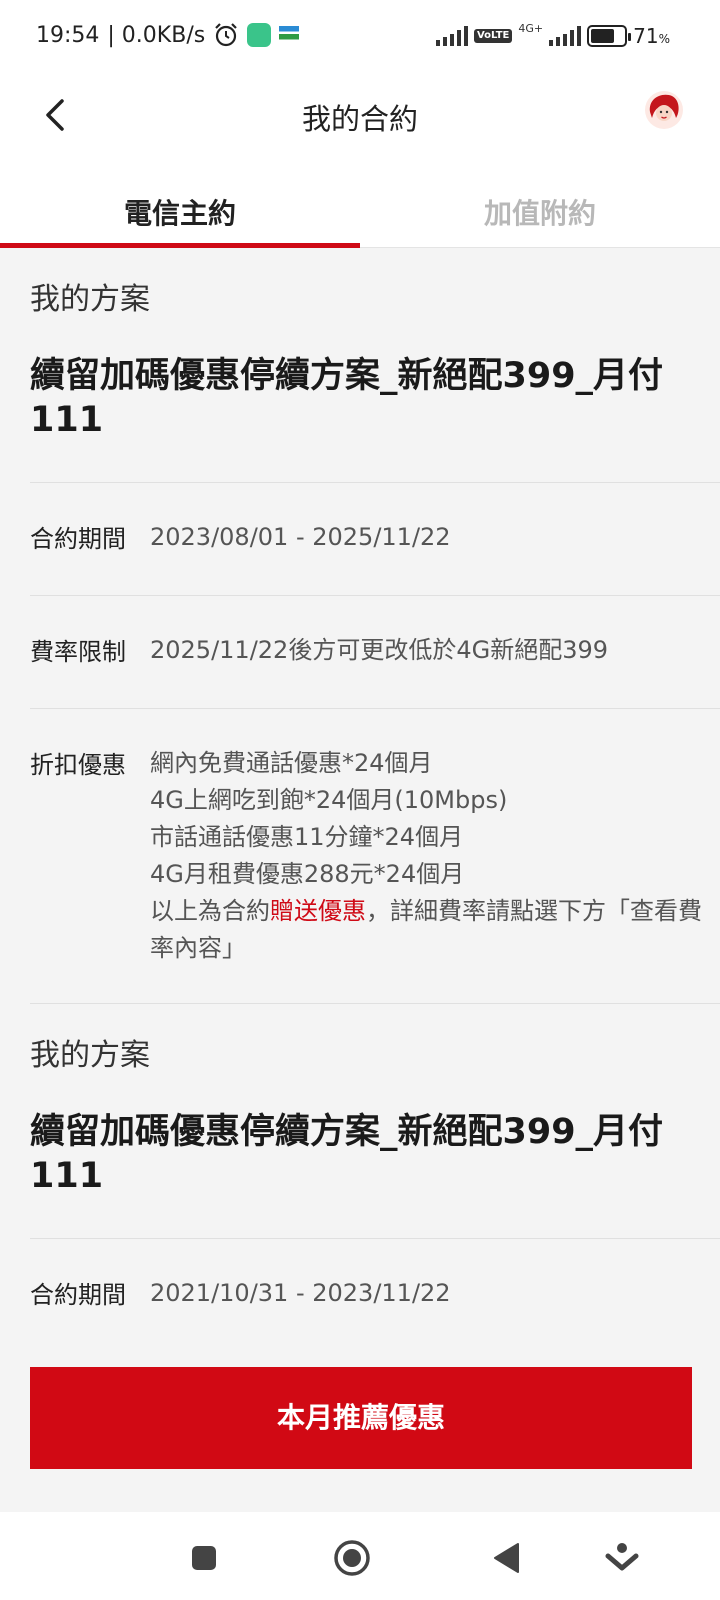  What do you see at coordinates (289, 35) in the screenshot?
I see `telecom-app-icon` at bounding box center [289, 35].